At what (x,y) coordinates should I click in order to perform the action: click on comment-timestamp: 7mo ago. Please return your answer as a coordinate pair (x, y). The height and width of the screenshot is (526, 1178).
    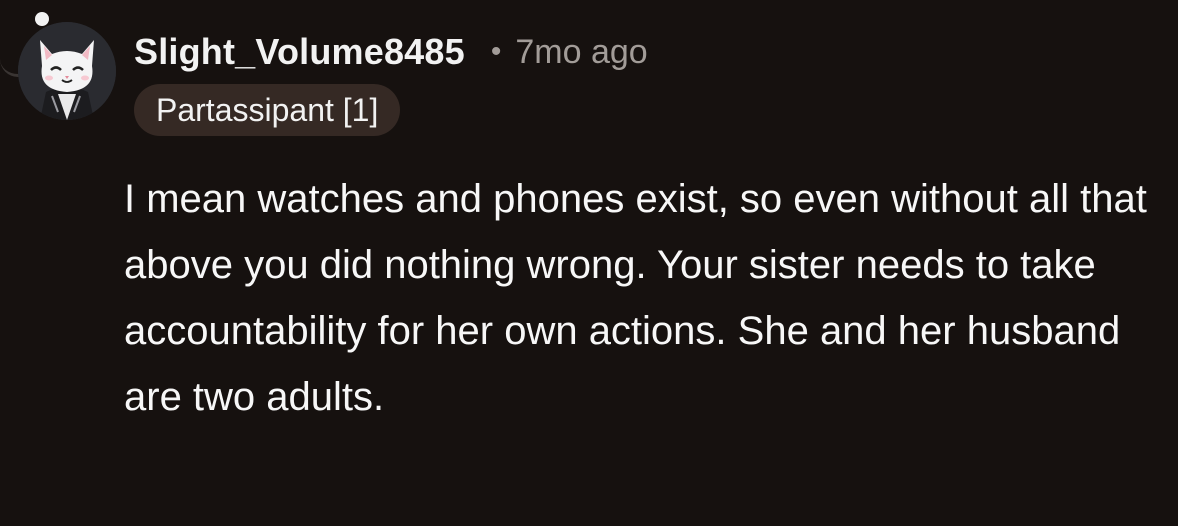
    Looking at the image, I should click on (581, 52).